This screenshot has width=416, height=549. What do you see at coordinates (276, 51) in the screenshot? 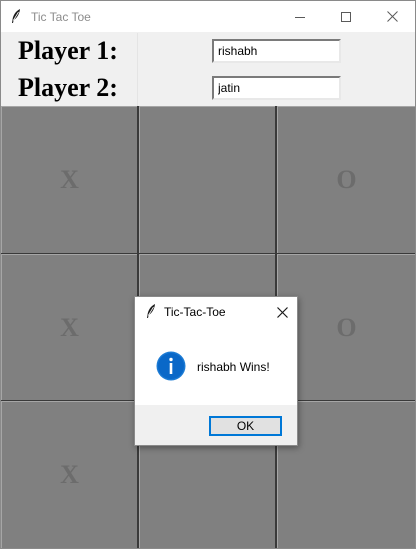
I see `player-1-name-input` at bounding box center [276, 51].